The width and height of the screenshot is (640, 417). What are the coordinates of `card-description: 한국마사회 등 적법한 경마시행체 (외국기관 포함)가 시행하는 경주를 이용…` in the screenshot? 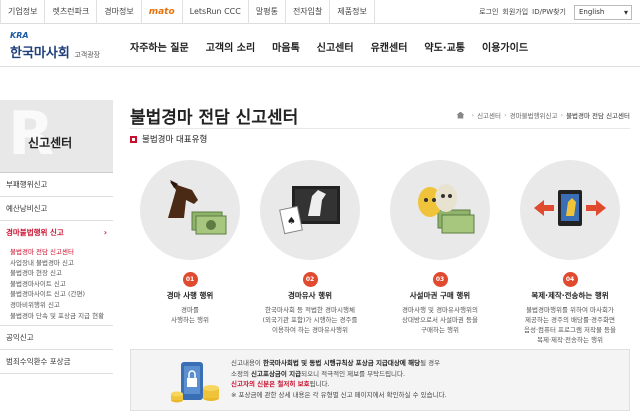 It's located at (310, 320).